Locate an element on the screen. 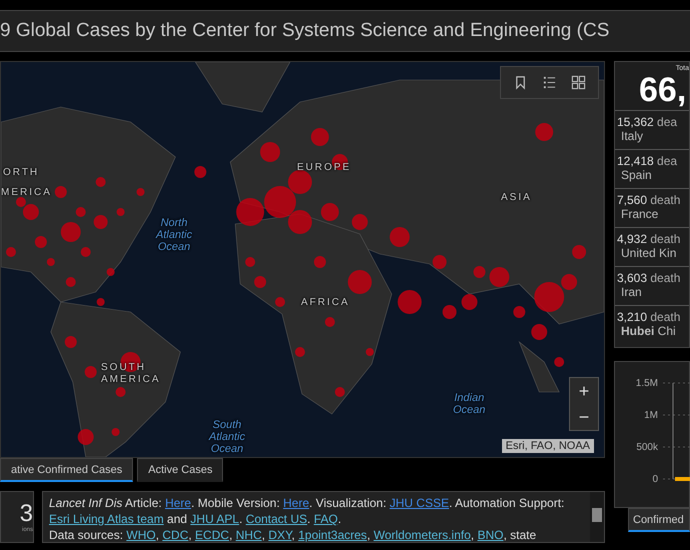 This screenshot has width=690, height=550. source-link: DXY is located at coordinates (280, 535).